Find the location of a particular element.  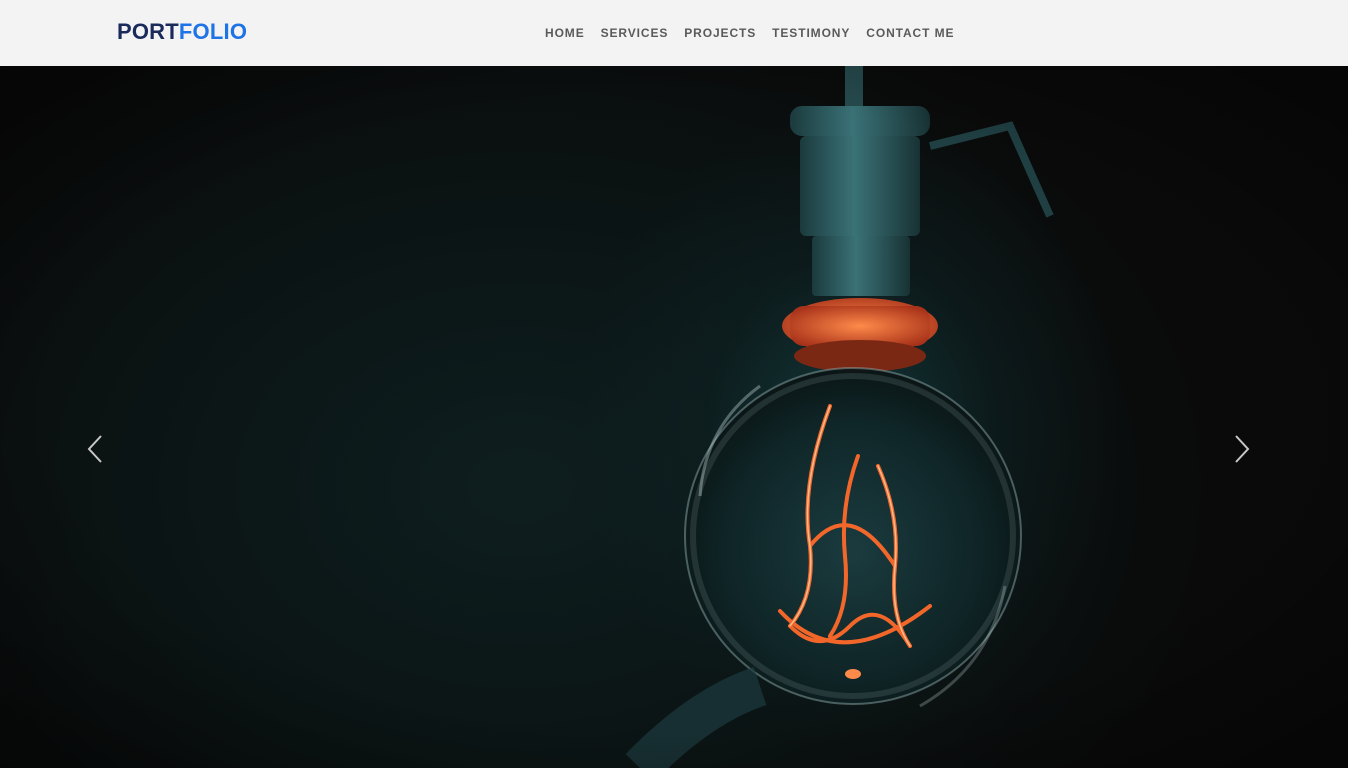

nav-home: HOME is located at coordinates (565, 33).